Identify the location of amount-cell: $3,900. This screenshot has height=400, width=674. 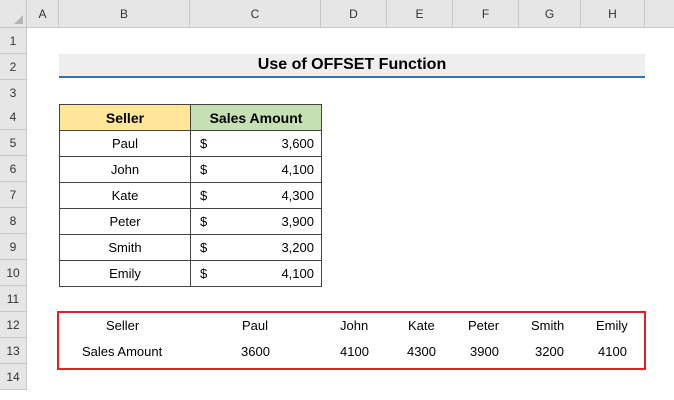
(256, 221).